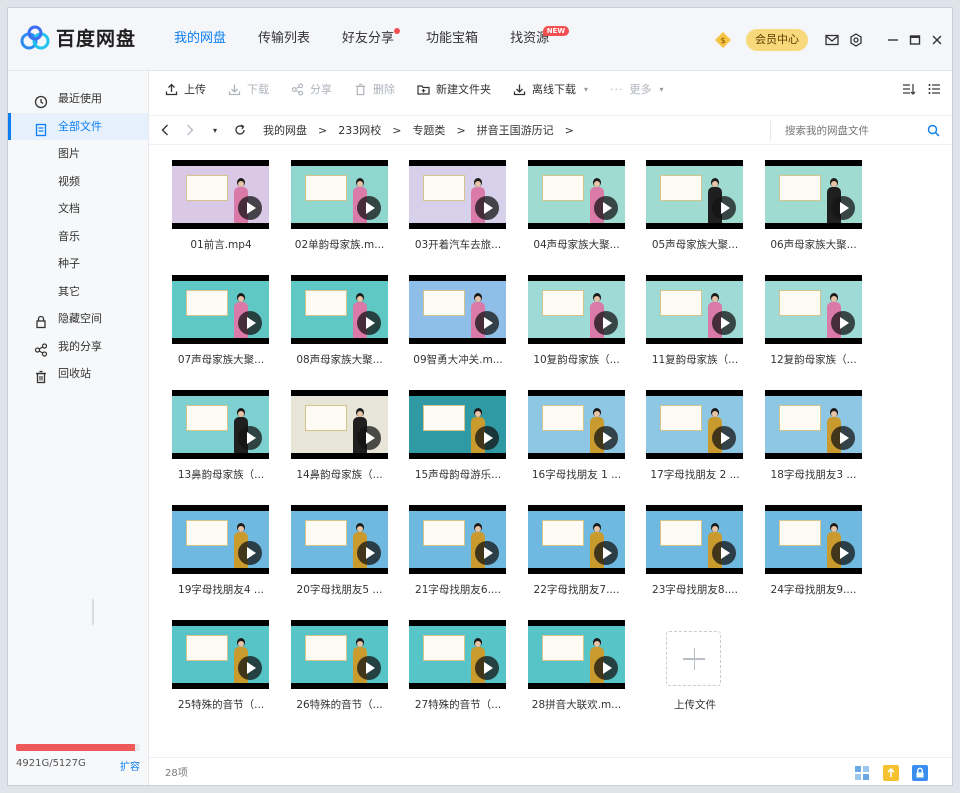  What do you see at coordinates (78, 209) in the screenshot?
I see `sidebar-item-documents: 文档` at bounding box center [78, 209].